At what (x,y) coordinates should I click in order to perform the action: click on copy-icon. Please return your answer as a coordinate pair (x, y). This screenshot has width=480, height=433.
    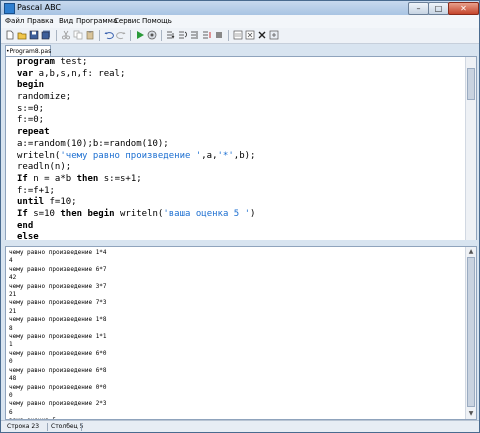
    Looking at the image, I should click on (78, 35).